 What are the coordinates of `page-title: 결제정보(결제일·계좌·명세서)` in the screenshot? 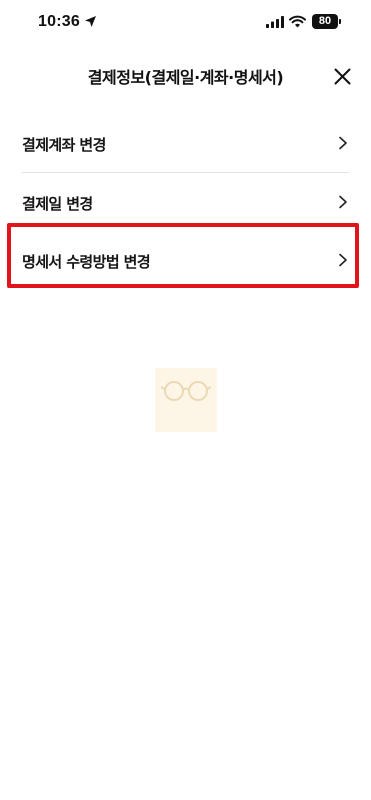 It's located at (185, 77).